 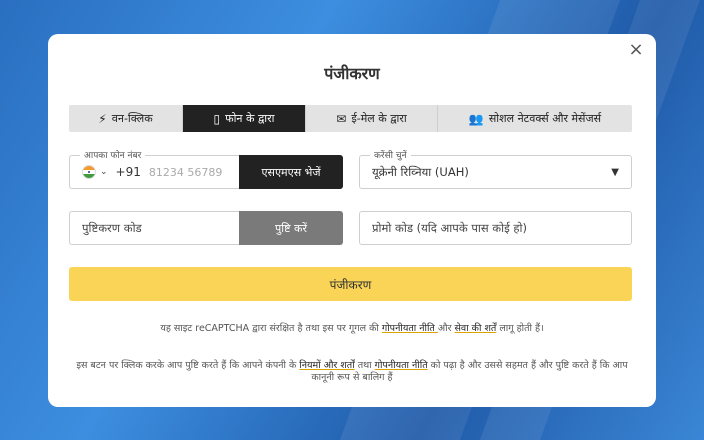 What do you see at coordinates (217, 118) in the screenshot?
I see `phone-icon: ▯` at bounding box center [217, 118].